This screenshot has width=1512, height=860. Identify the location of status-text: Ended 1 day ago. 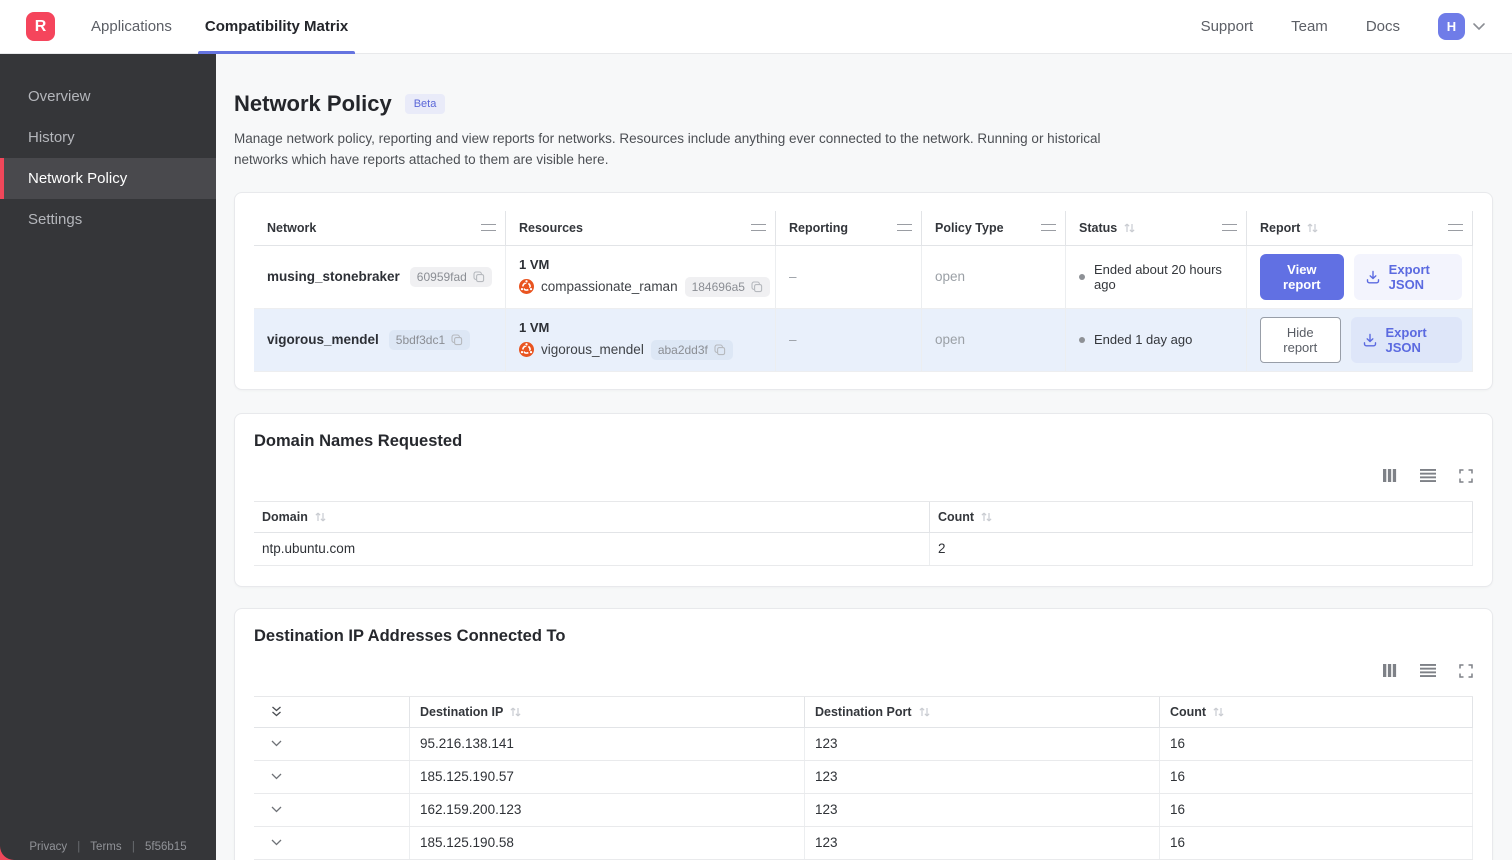
(1143, 340).